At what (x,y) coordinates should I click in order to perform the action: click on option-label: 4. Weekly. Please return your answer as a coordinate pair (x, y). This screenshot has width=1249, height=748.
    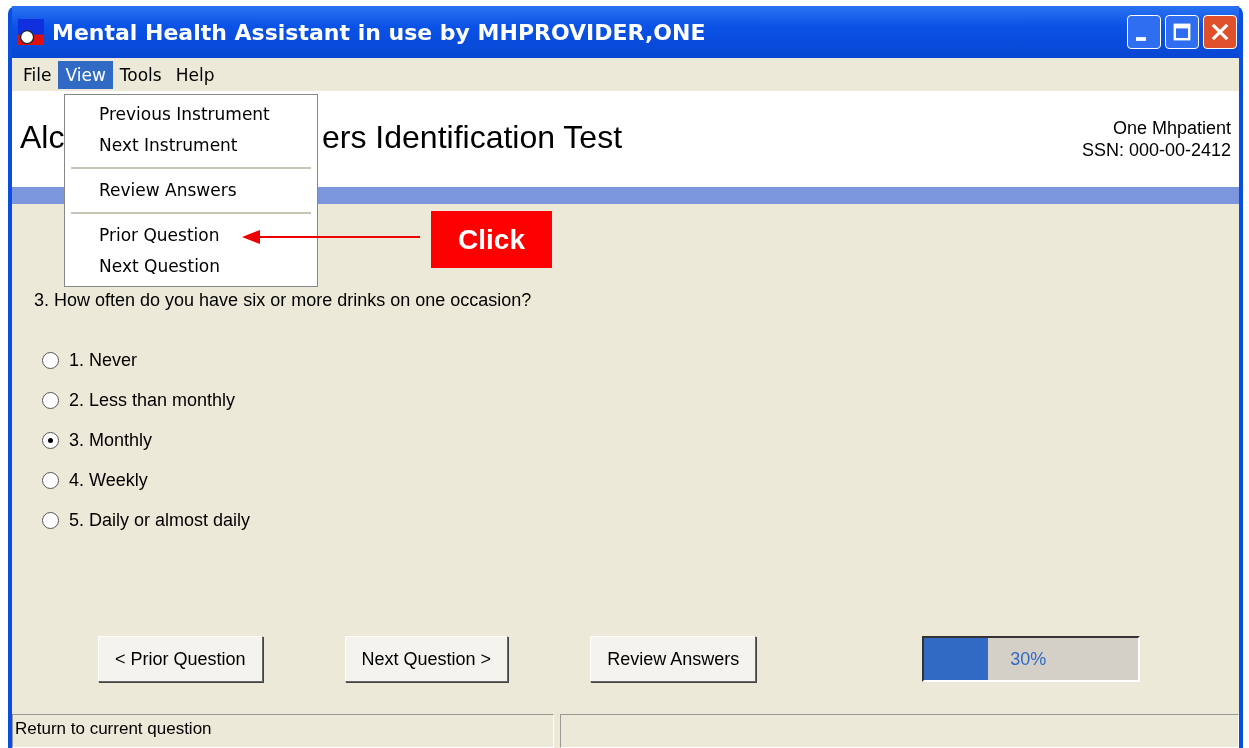
    Looking at the image, I should click on (108, 480).